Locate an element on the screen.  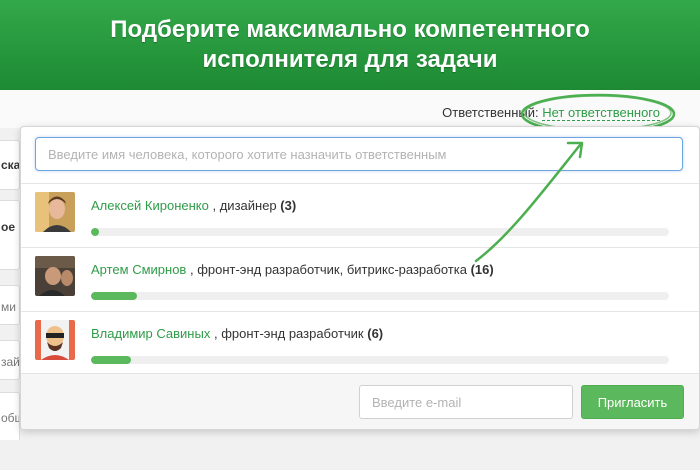
user-name: Владимир Савиных is located at coordinates (150, 333).